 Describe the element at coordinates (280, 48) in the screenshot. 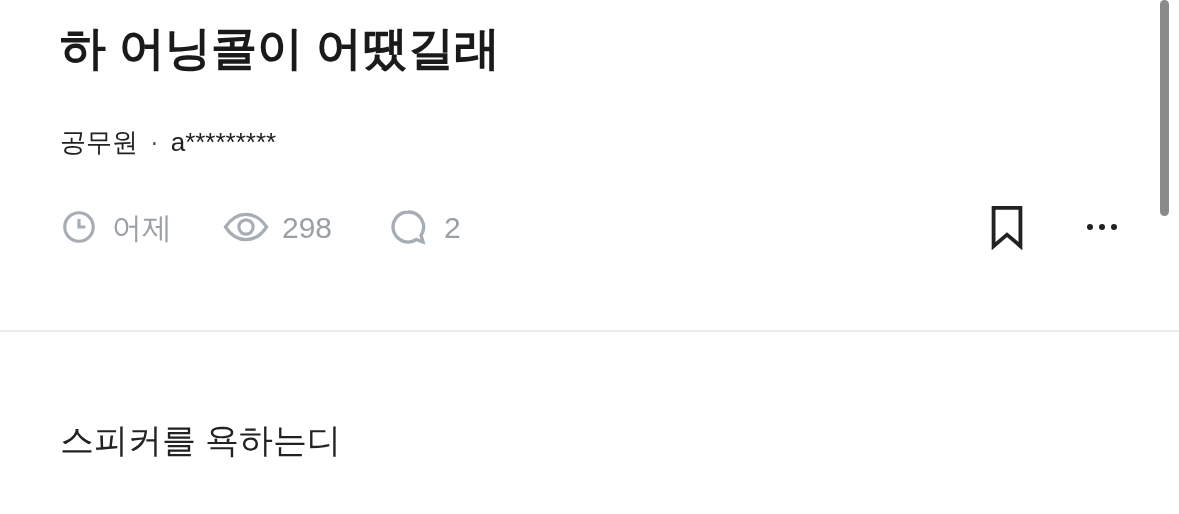

I see `post-title: 하 어닝콜이 어땠길래` at that location.